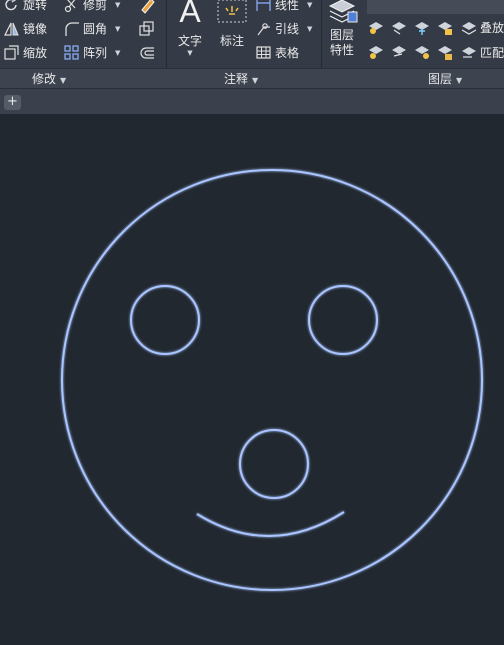  I want to click on annotation-panel-title: 注释 ▼, so click(241, 78).